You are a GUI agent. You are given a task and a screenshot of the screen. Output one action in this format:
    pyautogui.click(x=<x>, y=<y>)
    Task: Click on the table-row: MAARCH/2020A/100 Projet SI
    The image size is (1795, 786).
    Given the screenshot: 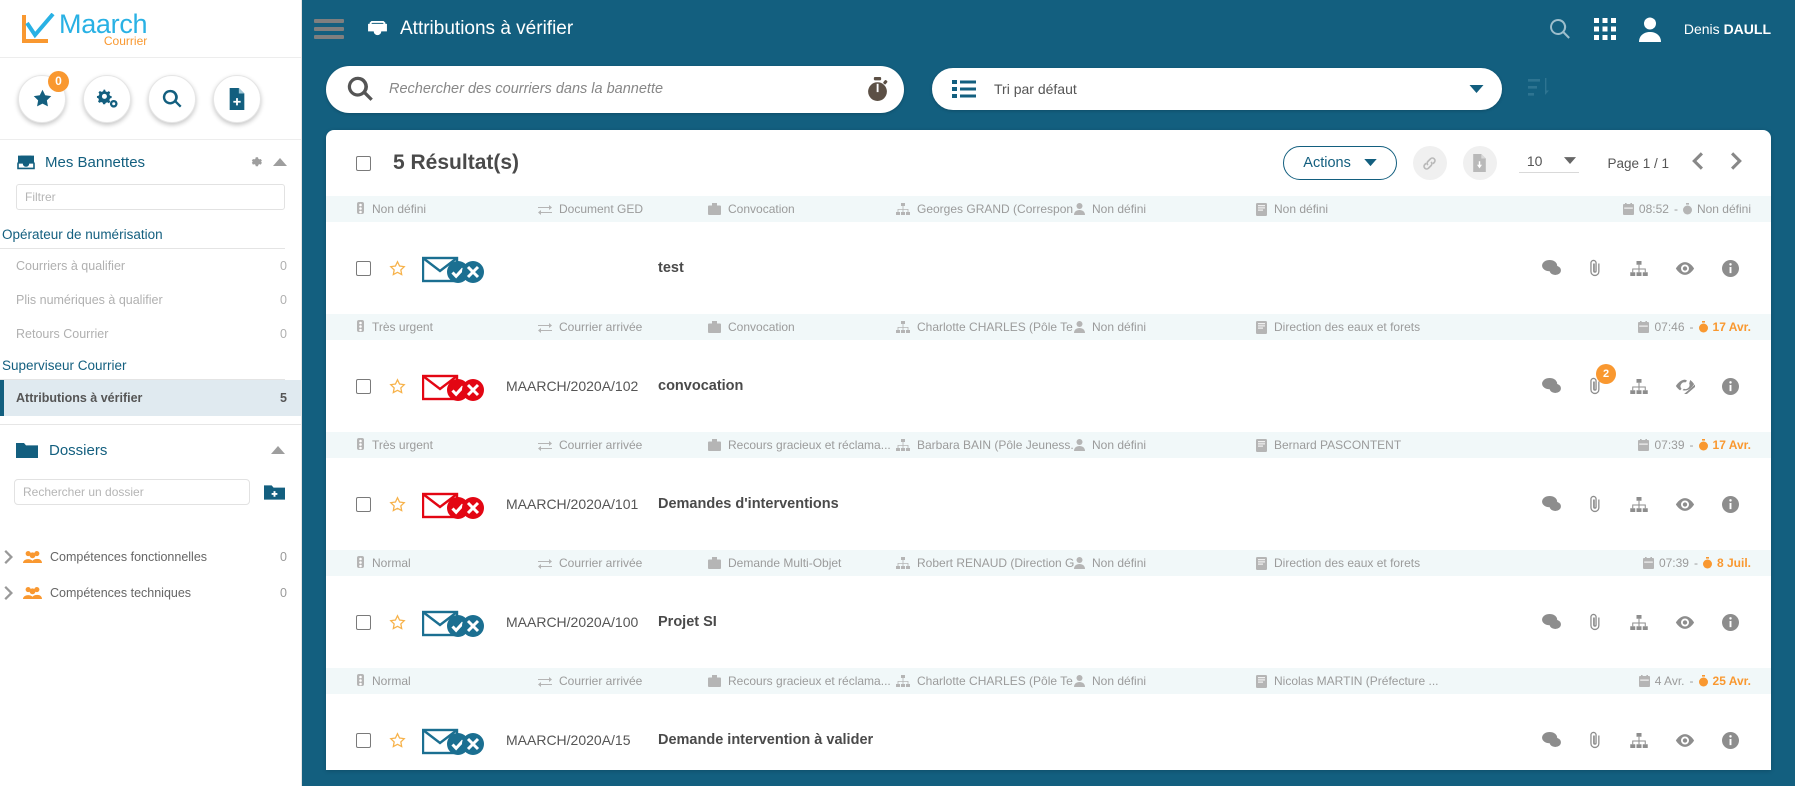 What is the action you would take?
    pyautogui.click(x=1048, y=622)
    